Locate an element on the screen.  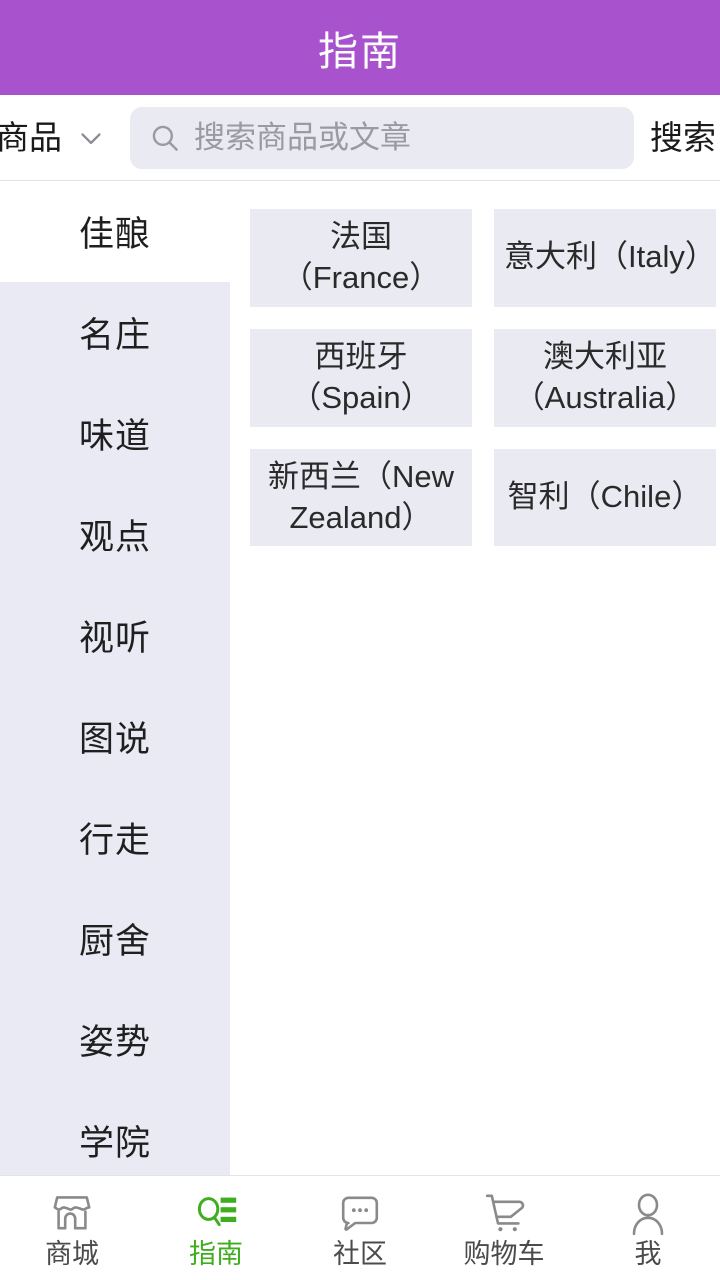
shopping-cart-icon is located at coordinates (505, 1212).